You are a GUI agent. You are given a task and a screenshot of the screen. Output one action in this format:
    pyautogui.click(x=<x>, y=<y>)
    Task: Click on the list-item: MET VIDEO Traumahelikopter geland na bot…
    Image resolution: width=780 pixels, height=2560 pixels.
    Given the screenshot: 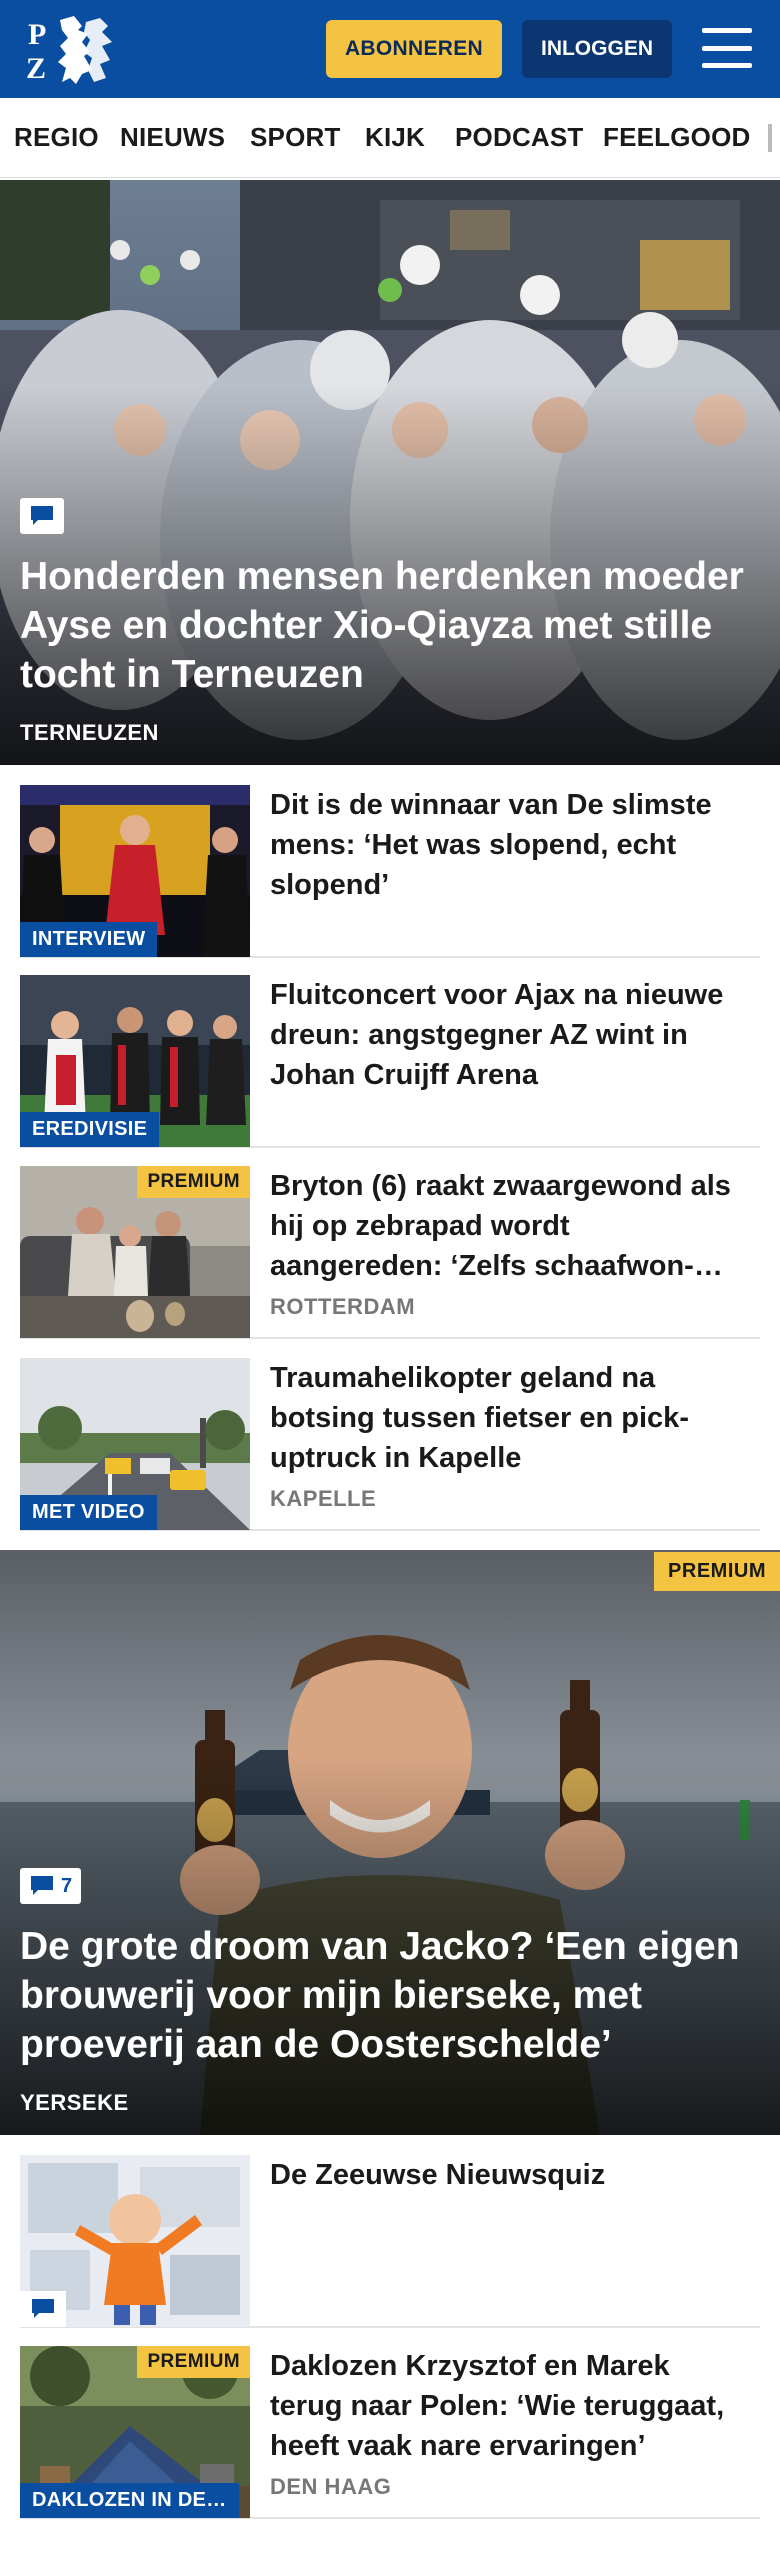 What is the action you would take?
    pyautogui.click(x=390, y=1444)
    